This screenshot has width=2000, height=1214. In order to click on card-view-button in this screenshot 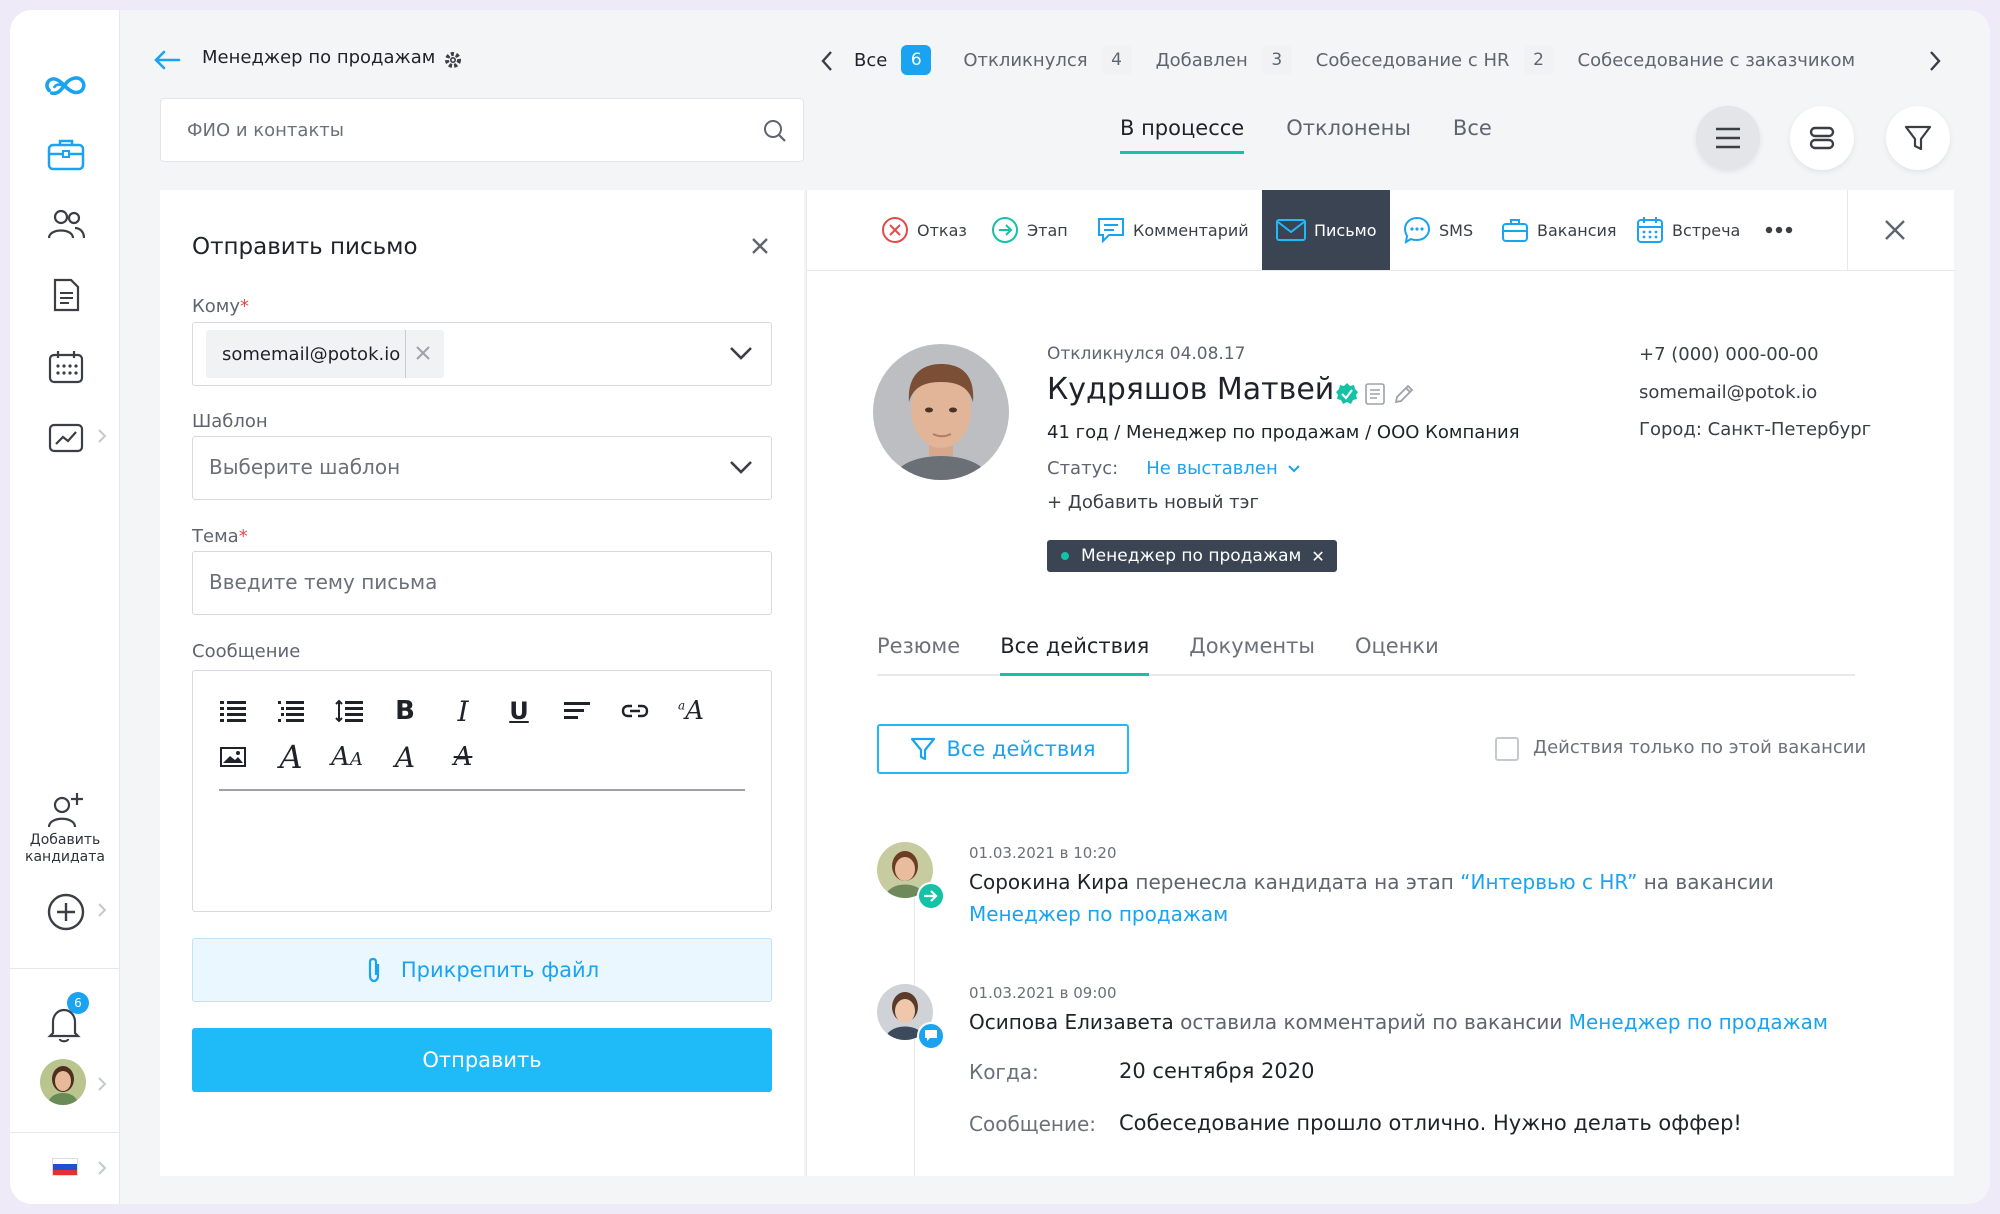, I will do `click(1822, 138)`.